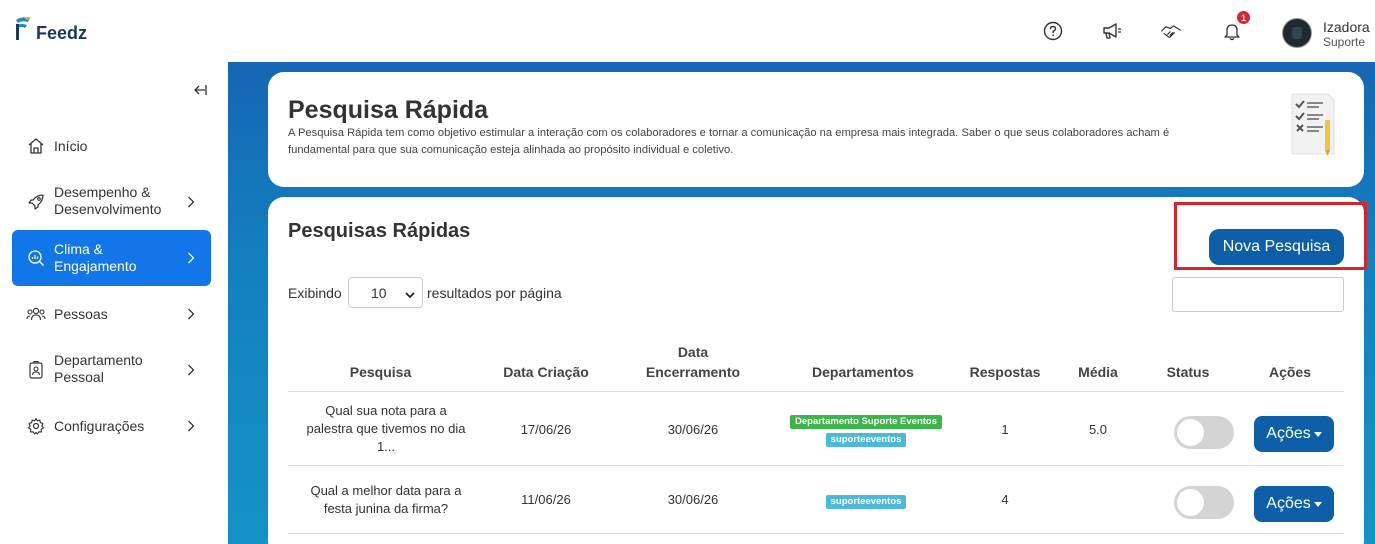 The image size is (1375, 544). What do you see at coordinates (79, 249) in the screenshot?
I see `label-line-1: Clima &` at bounding box center [79, 249].